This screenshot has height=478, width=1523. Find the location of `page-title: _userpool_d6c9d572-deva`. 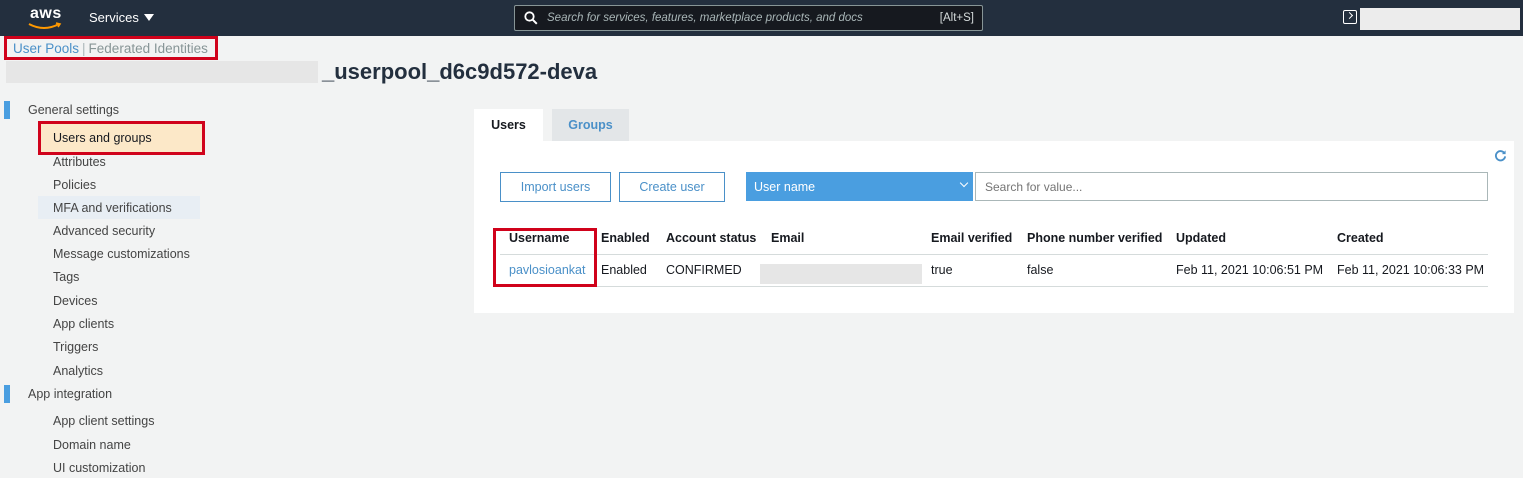

page-title: _userpool_d6c9d572-deva is located at coordinates (460, 71).